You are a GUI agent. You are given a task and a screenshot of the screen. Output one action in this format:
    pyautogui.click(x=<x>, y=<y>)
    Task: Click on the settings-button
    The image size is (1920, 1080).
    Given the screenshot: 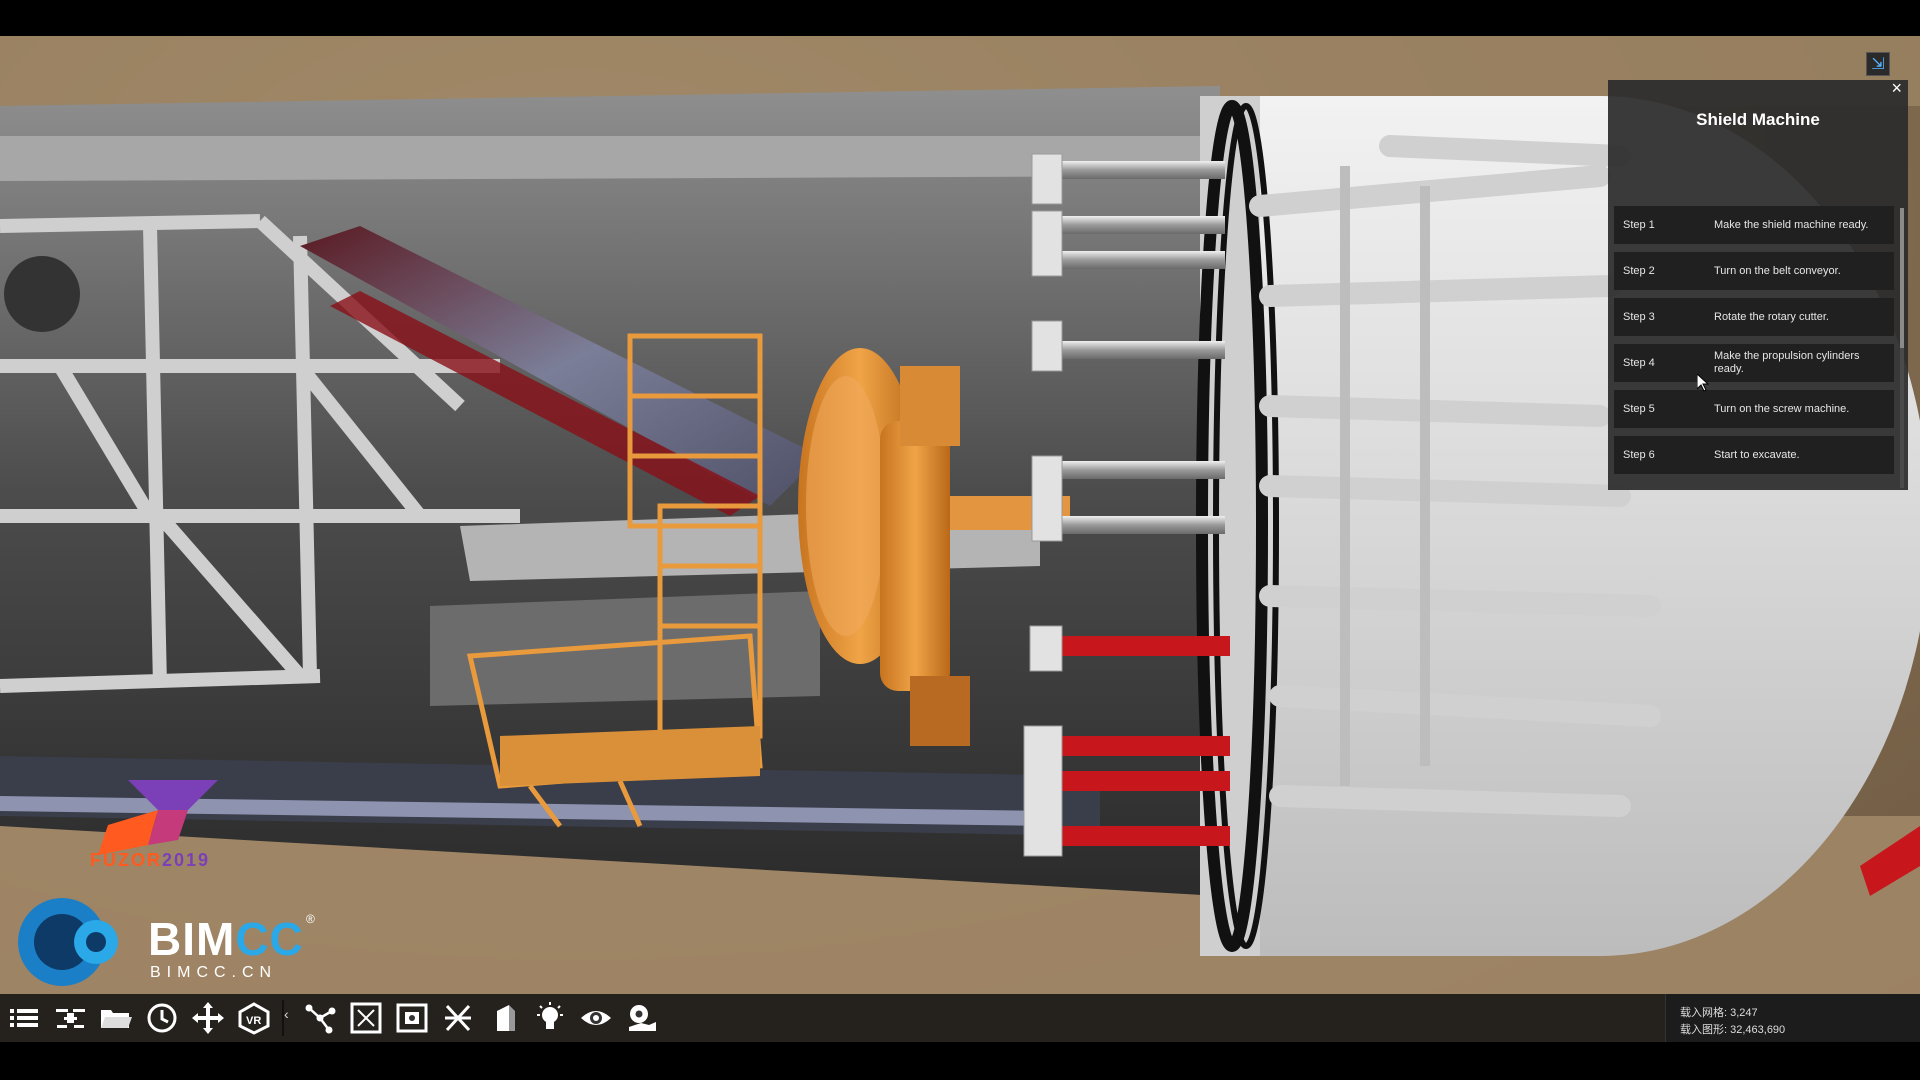 What is the action you would take?
    pyautogui.click(x=642, y=1018)
    